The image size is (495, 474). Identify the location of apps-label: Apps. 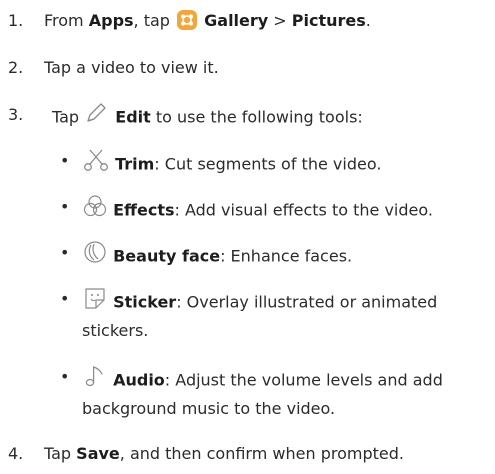
(111, 20).